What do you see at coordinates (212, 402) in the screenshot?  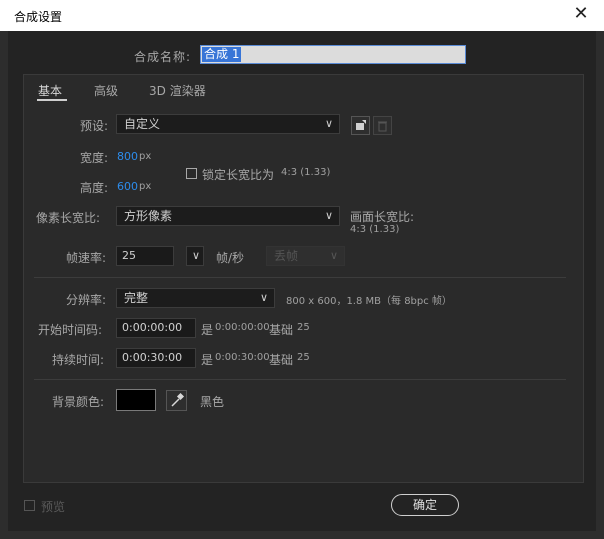 I see `background-color-name: 黑色` at bounding box center [212, 402].